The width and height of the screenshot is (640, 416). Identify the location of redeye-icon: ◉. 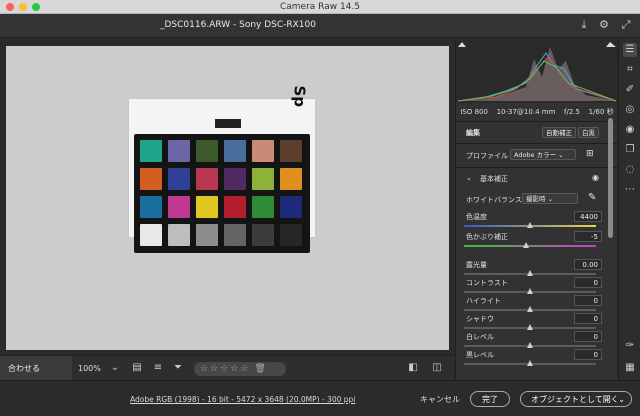
(630, 130).